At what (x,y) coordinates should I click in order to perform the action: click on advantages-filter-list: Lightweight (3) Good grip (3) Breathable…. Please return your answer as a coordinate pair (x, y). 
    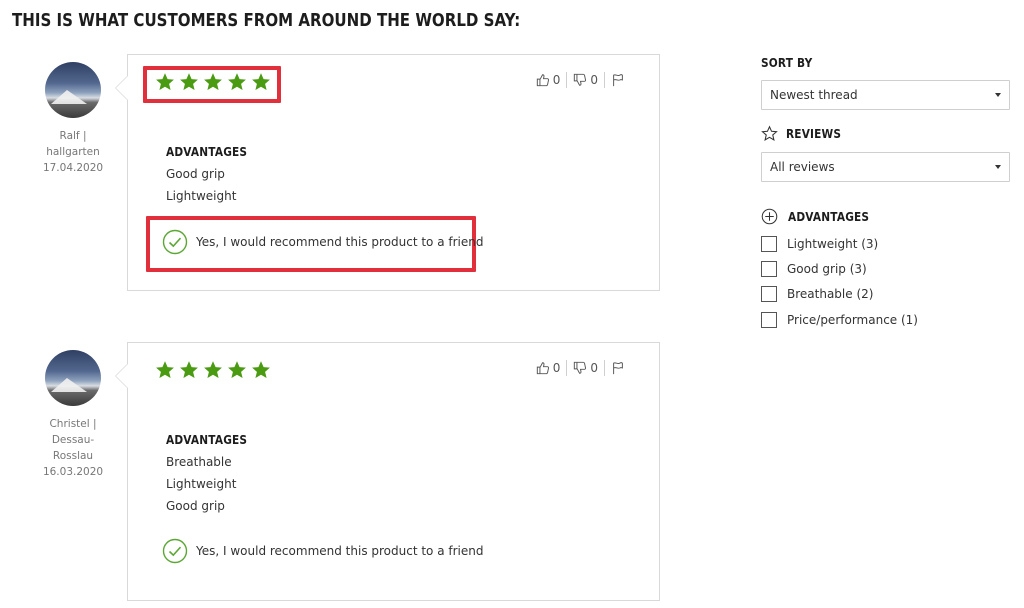
    Looking at the image, I should click on (886, 281).